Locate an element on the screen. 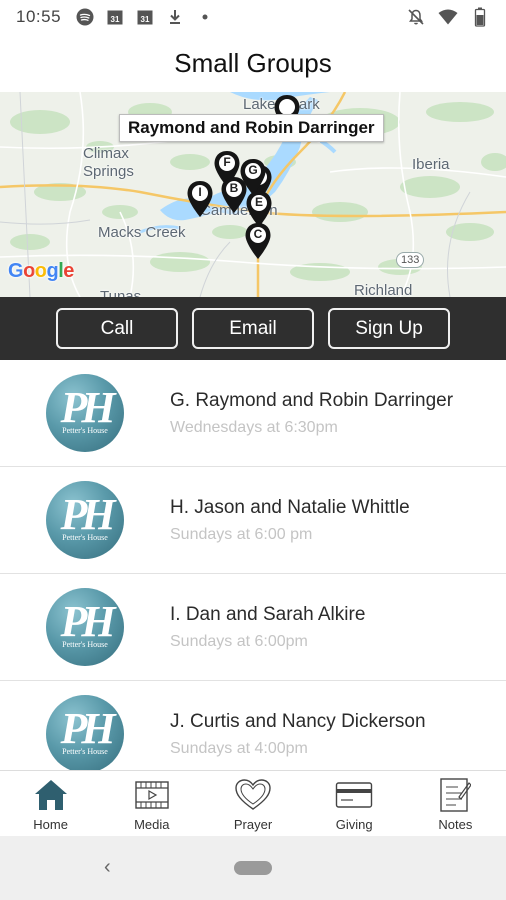 The image size is (506, 900). status-icons-left: 31 31 is located at coordinates (145, 17).